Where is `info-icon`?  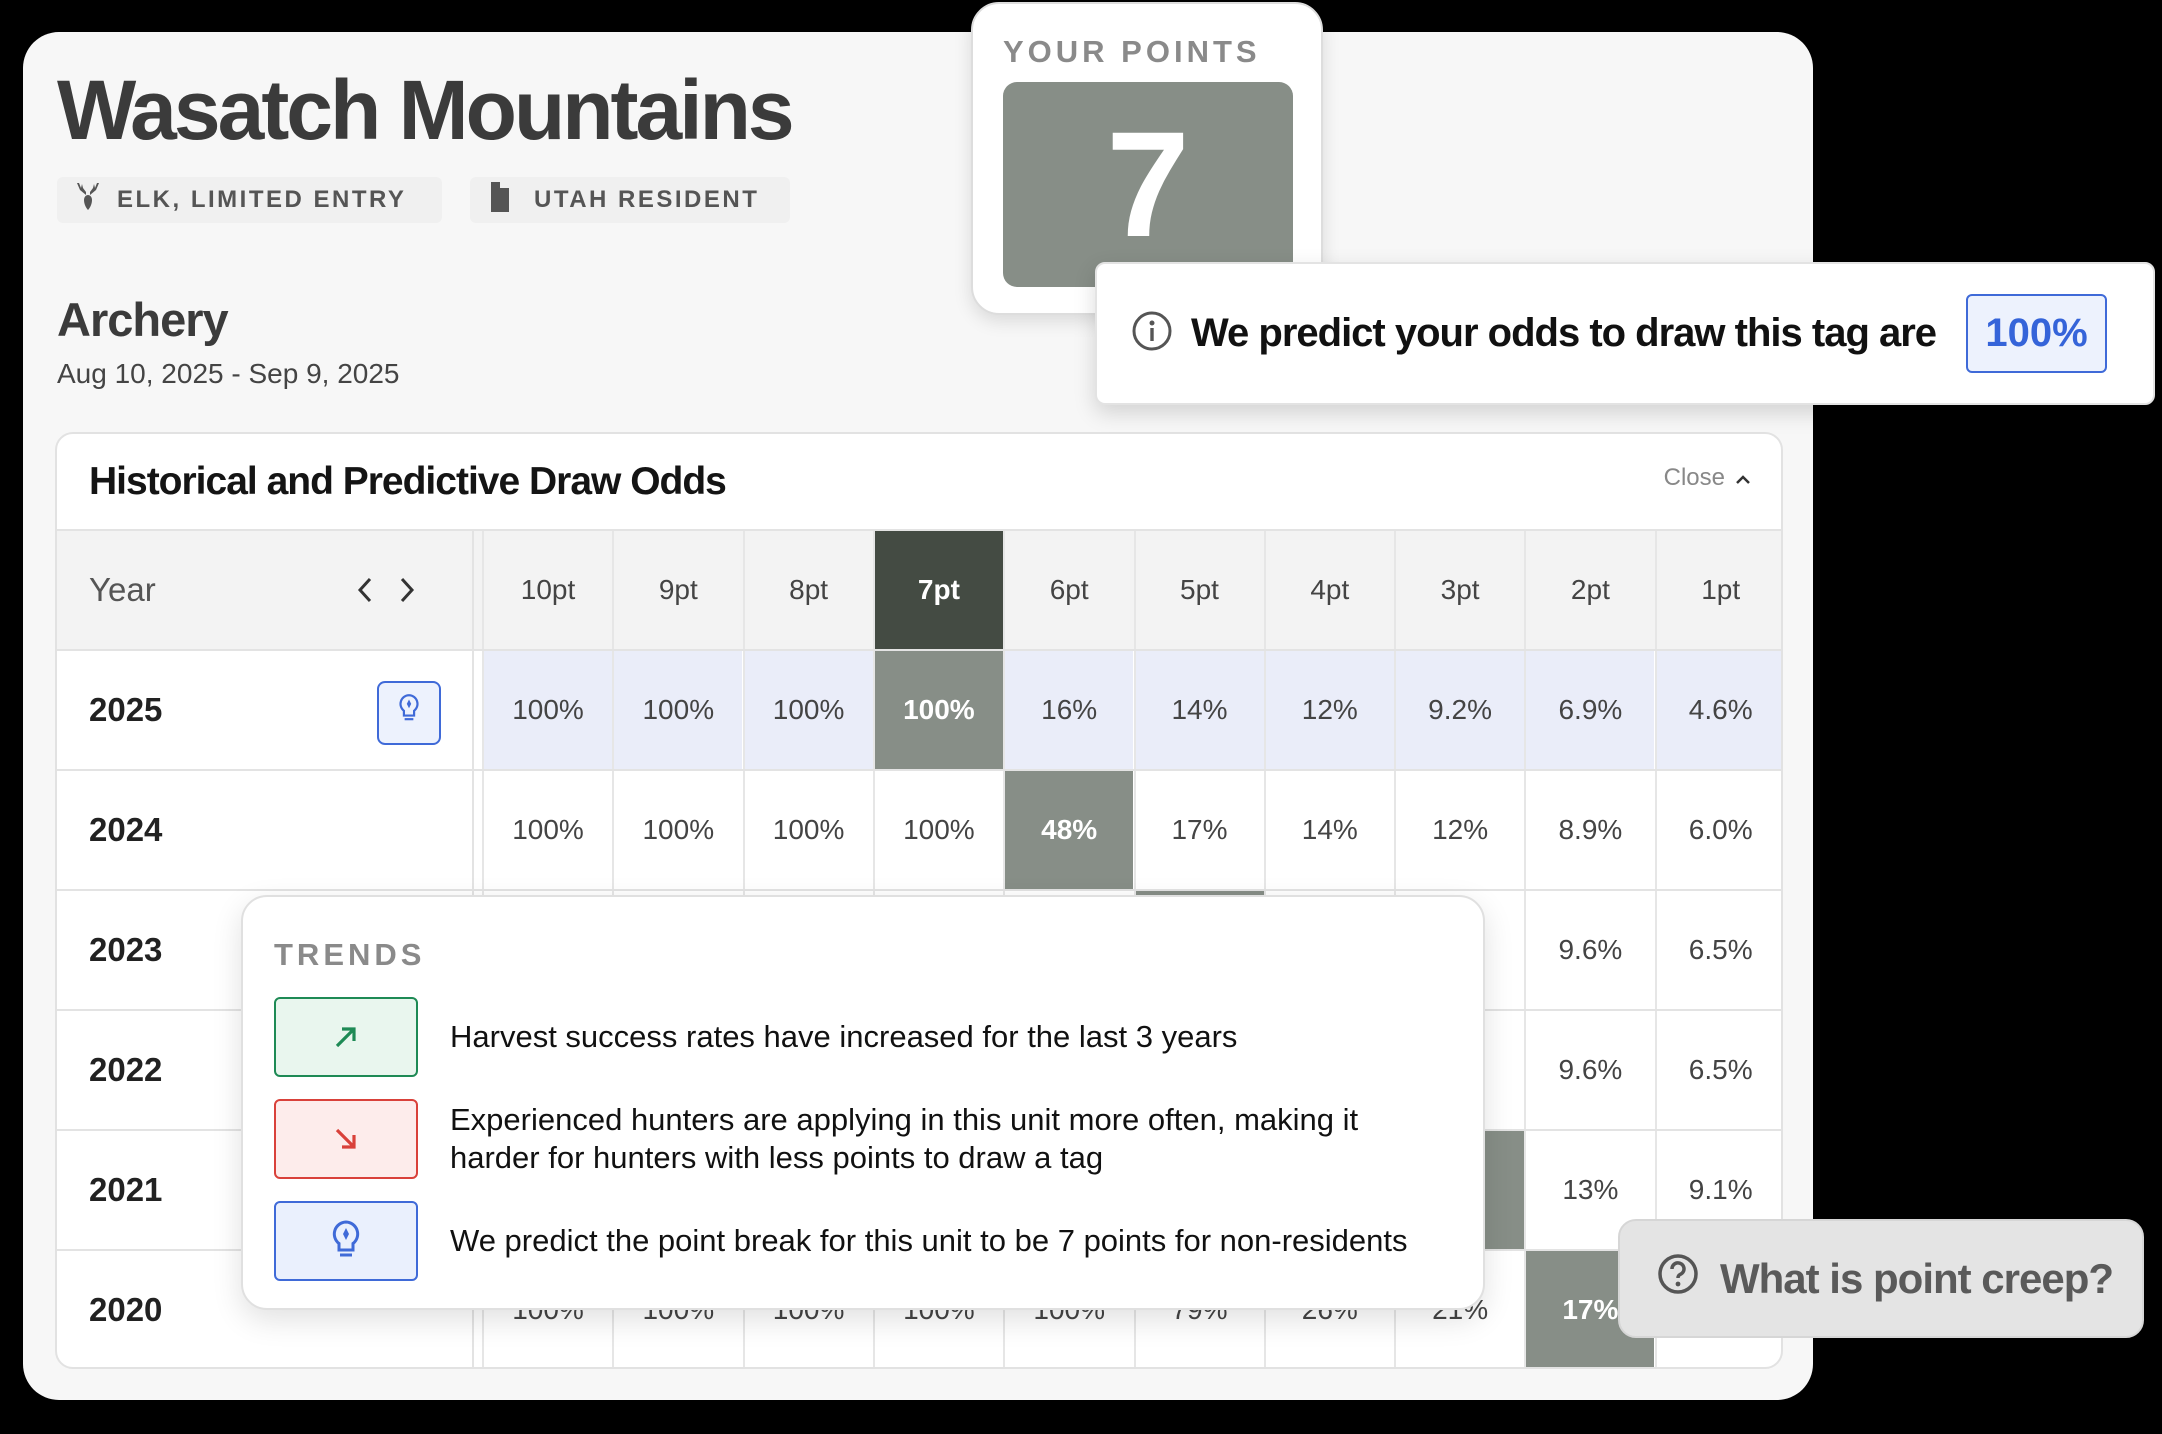 info-icon is located at coordinates (1152, 333).